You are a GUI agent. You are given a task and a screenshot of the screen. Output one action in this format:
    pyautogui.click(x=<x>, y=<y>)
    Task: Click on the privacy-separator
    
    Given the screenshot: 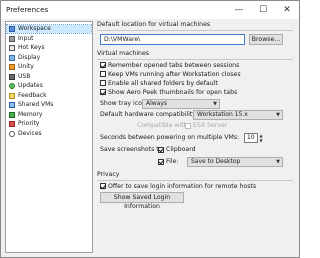 What is the action you would take?
    pyautogui.click(x=195, y=180)
    